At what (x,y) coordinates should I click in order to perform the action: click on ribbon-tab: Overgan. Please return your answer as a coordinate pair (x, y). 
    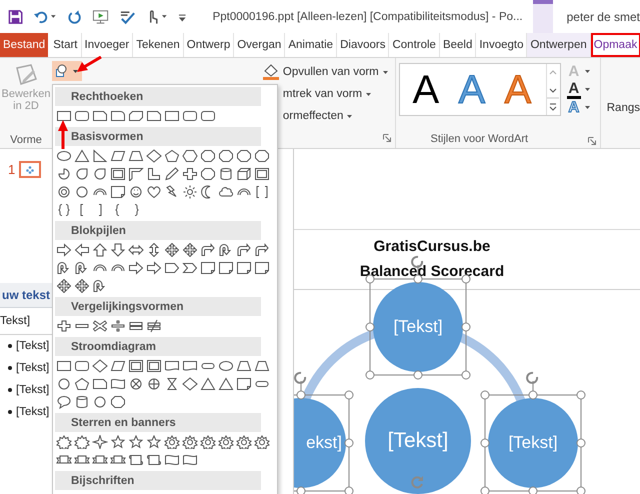
    Looking at the image, I should click on (260, 45).